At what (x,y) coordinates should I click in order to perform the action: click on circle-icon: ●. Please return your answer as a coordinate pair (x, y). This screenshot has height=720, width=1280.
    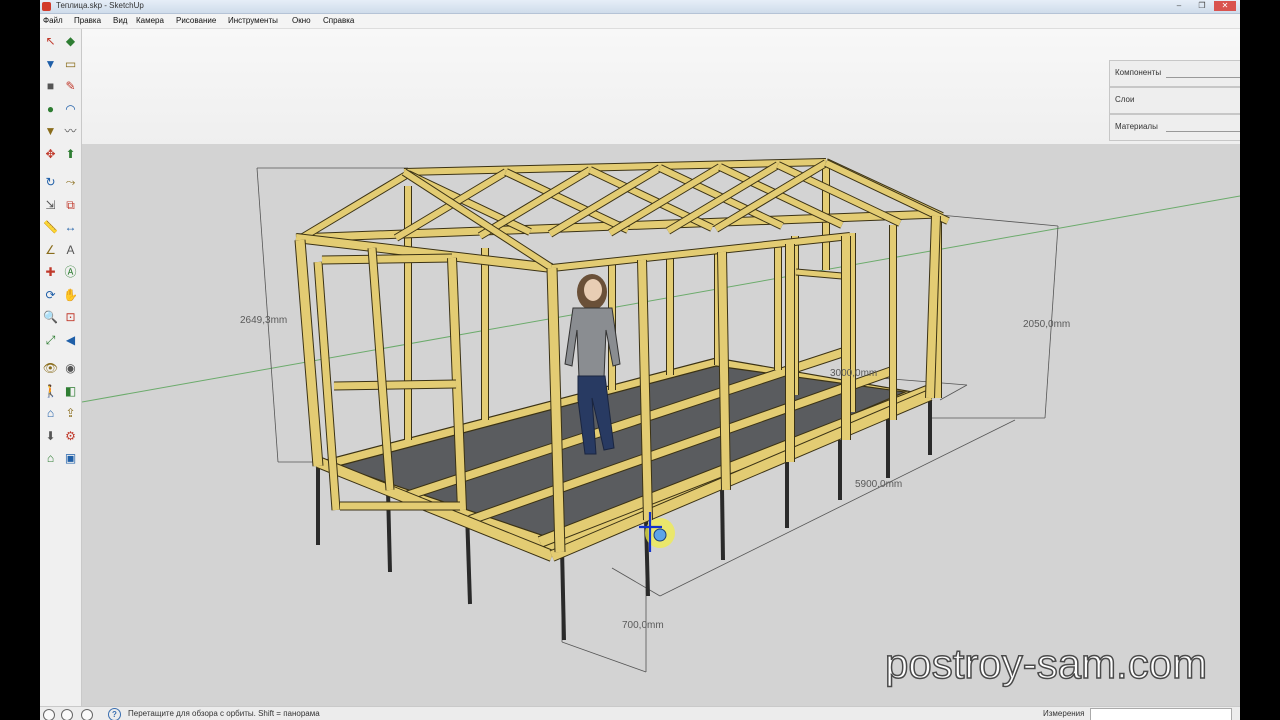
    Looking at the image, I should click on (50, 109).